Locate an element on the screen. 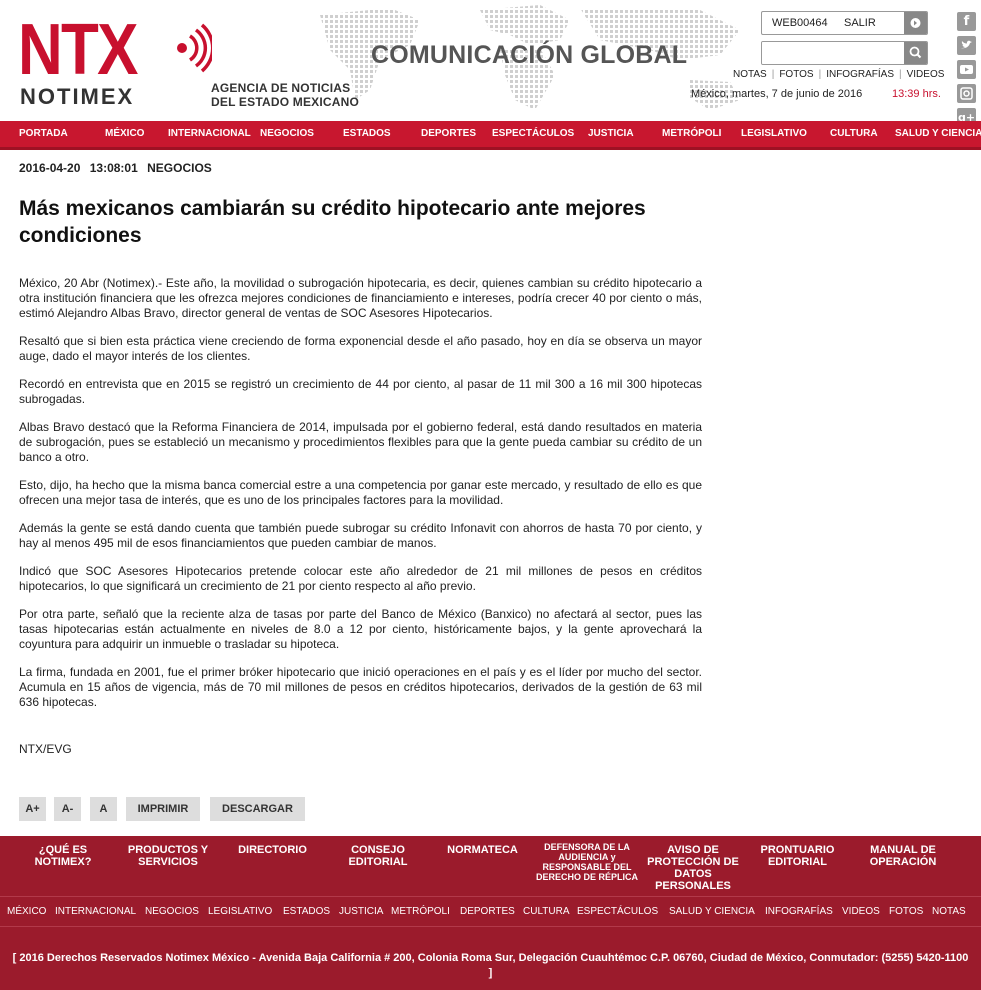 This screenshot has width=981, height=990. print-button: IMPRIMIR is located at coordinates (163, 809).